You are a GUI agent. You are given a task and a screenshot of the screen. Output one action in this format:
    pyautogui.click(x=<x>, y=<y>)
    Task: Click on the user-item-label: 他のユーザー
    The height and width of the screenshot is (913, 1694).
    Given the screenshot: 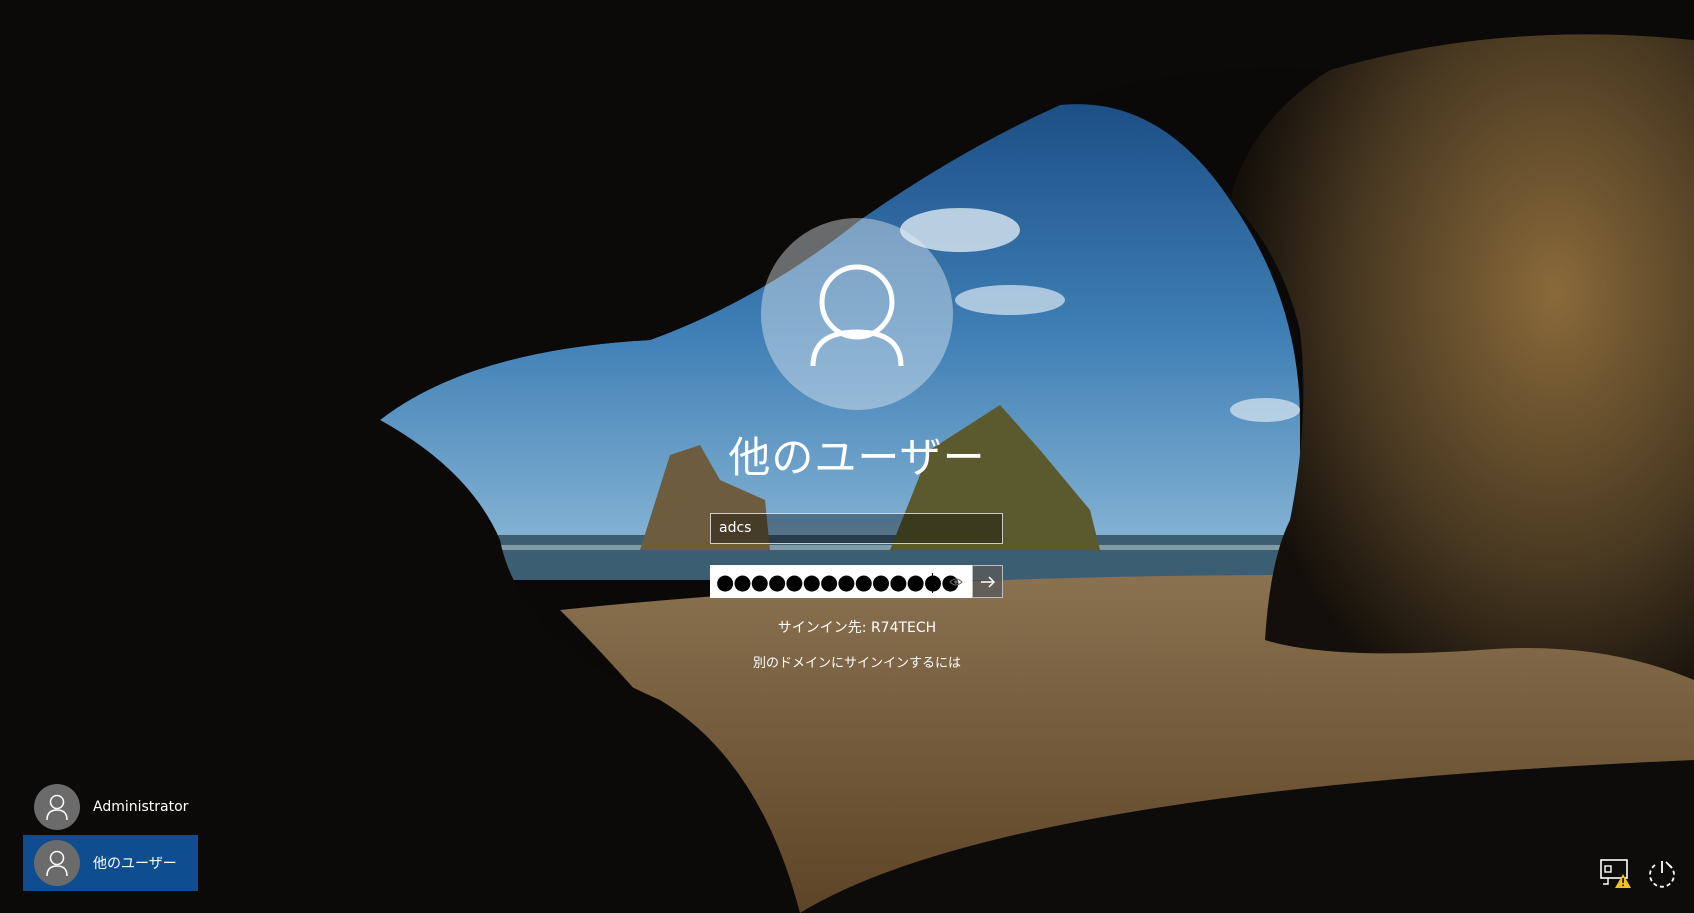 What is the action you would take?
    pyautogui.click(x=135, y=864)
    